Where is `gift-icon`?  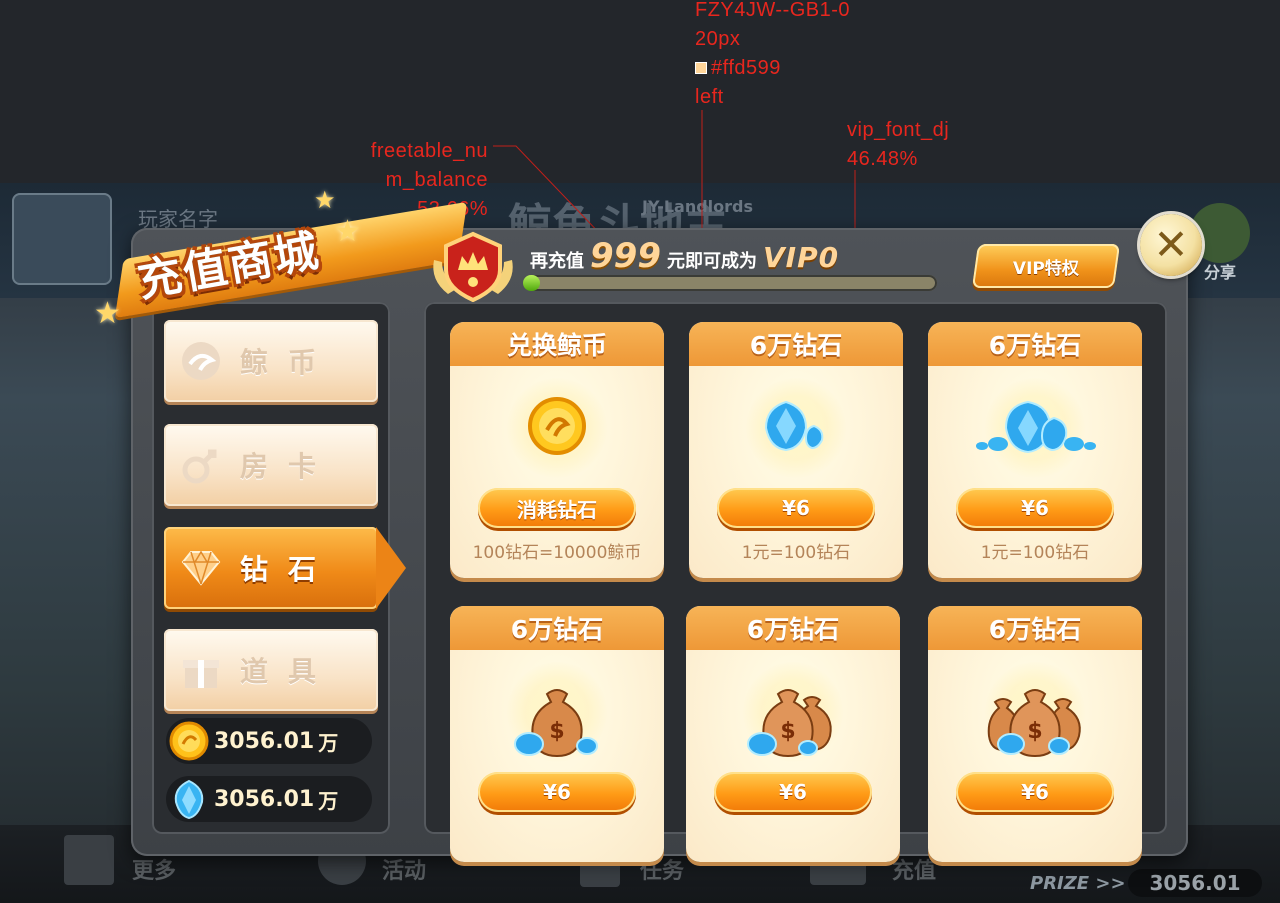 gift-icon is located at coordinates (201, 670).